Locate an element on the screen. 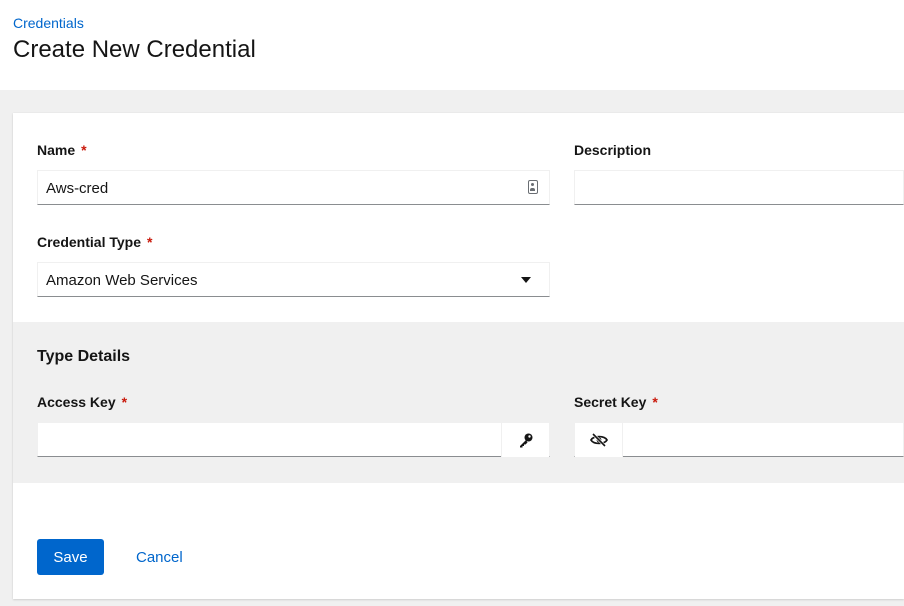  name-label: Name * is located at coordinates (62, 150).